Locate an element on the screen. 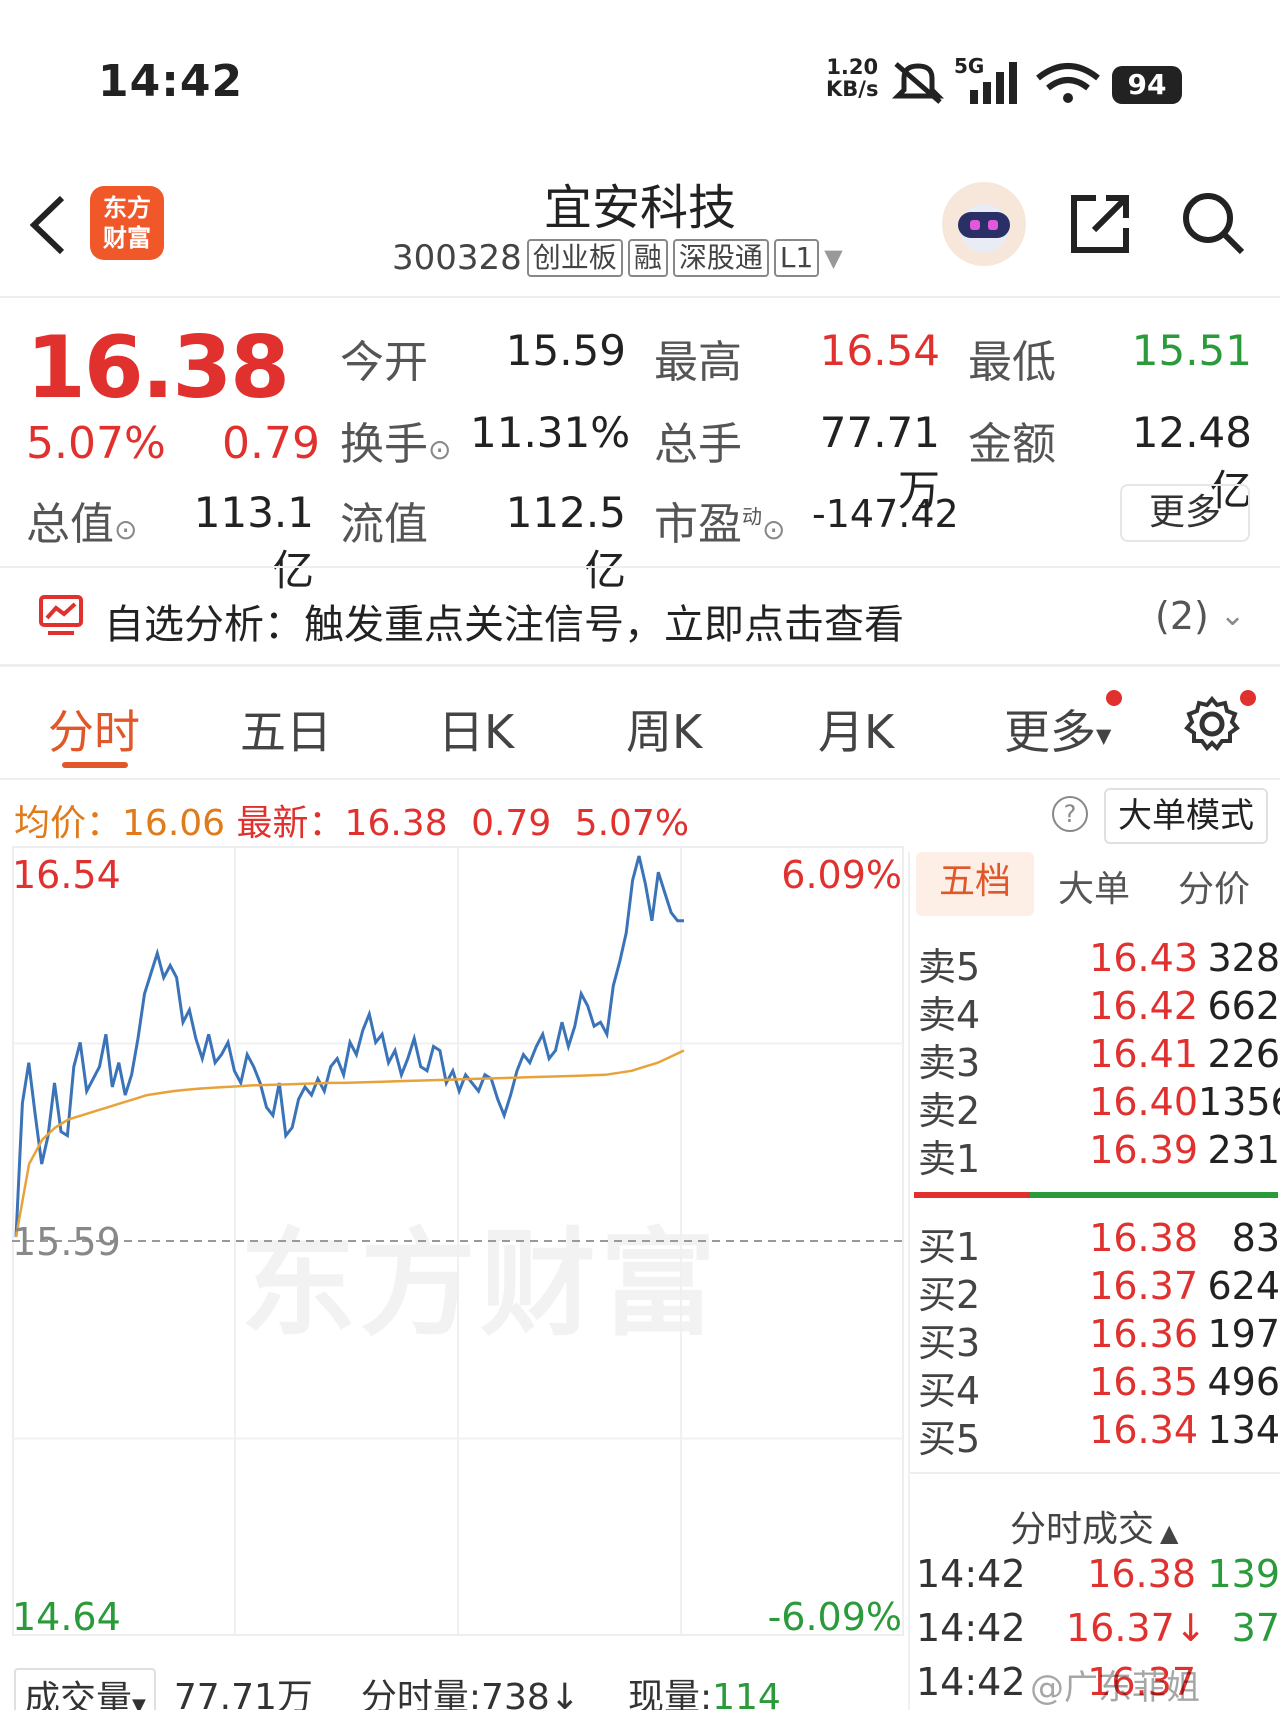 The image size is (1280, 1710). trade-volume: 37 is located at coordinates (1255, 1628).